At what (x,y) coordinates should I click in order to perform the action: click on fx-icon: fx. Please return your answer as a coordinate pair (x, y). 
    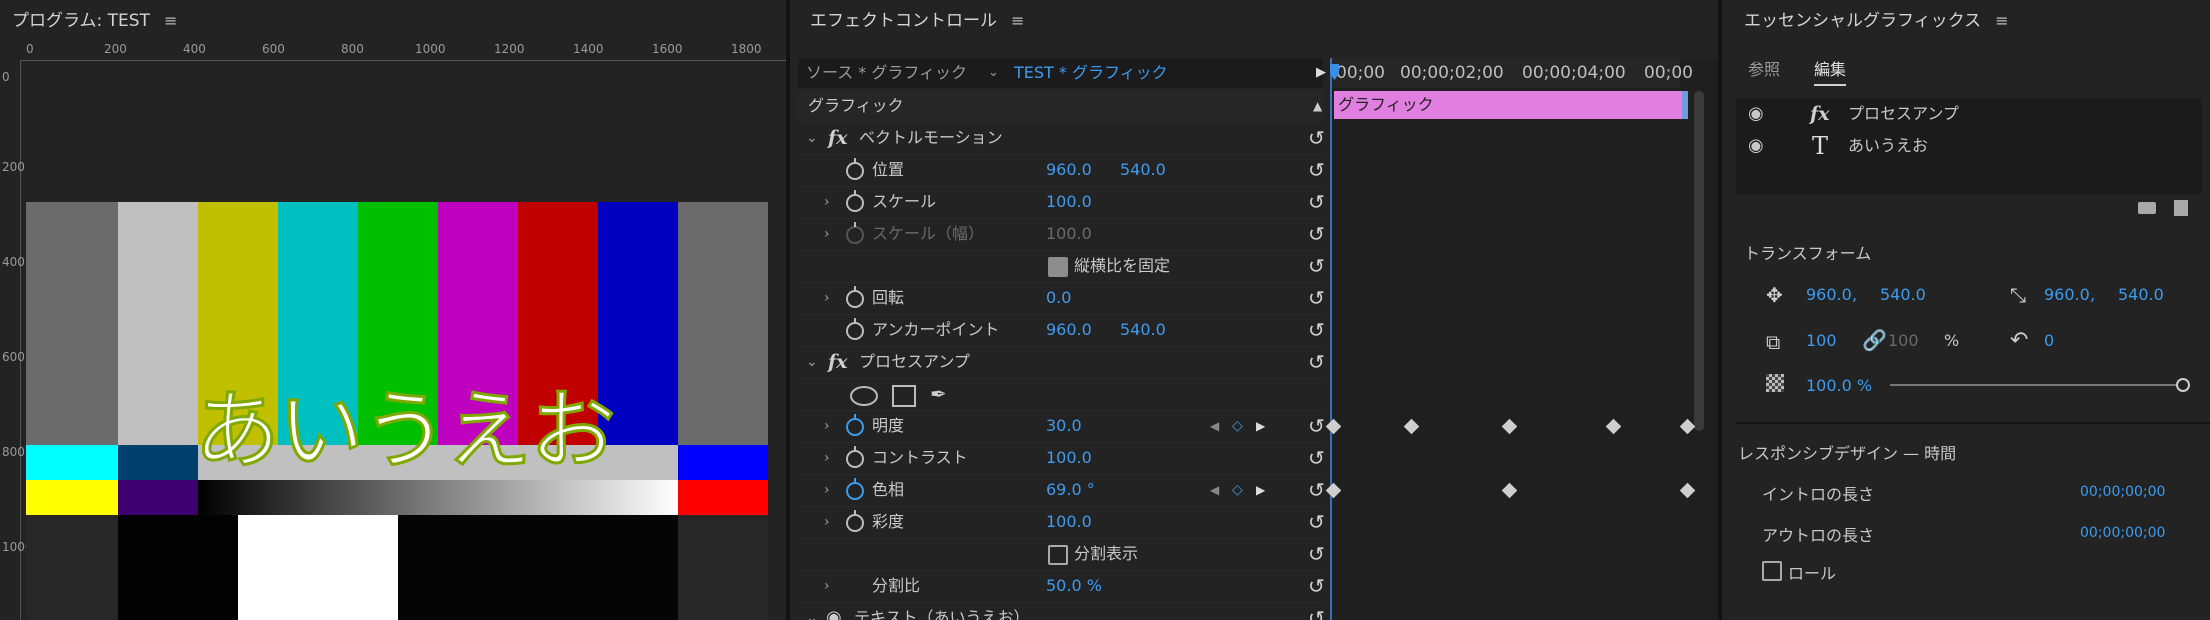
    Looking at the image, I should click on (838, 362).